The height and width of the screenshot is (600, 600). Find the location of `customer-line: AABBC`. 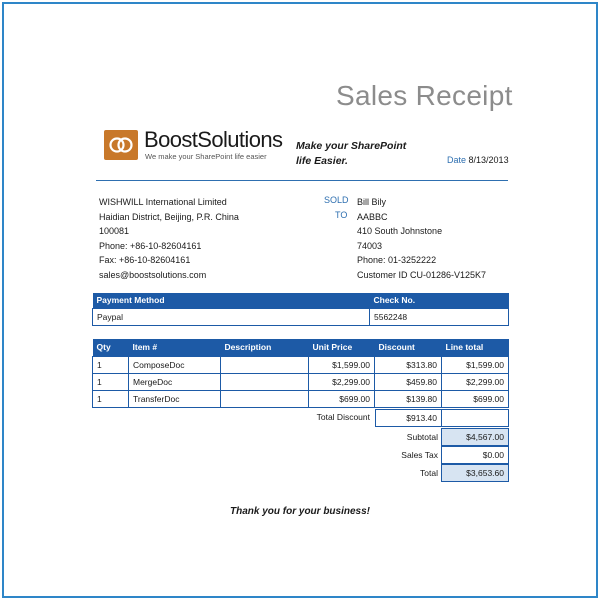

customer-line: AABBC is located at coordinates (372, 216).